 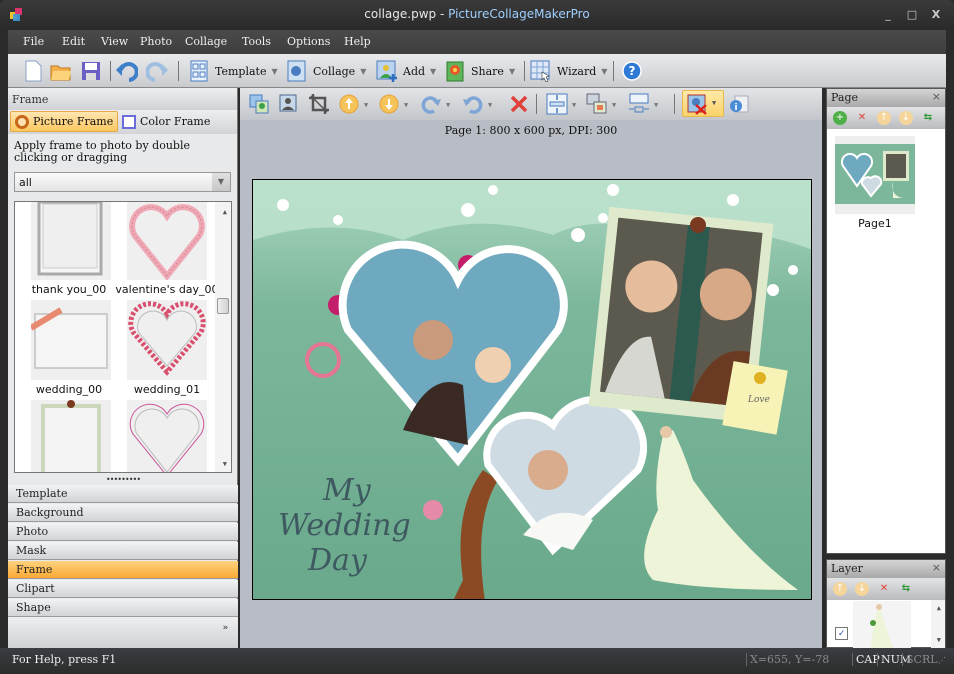 I want to click on menu-help: Help, so click(x=357, y=41).